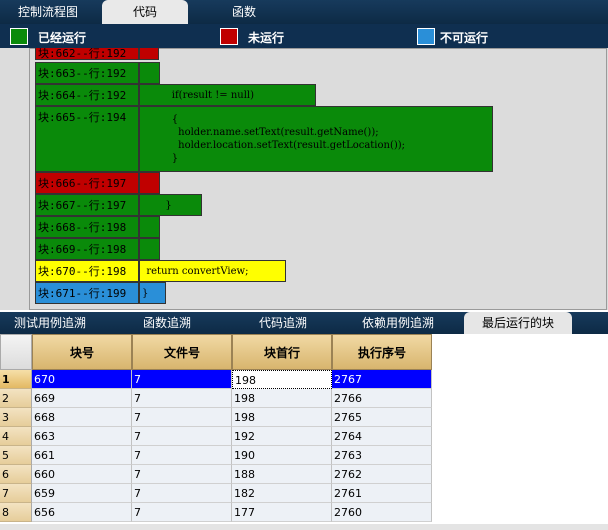  I want to click on legend-swatch-not-run, so click(229, 36).